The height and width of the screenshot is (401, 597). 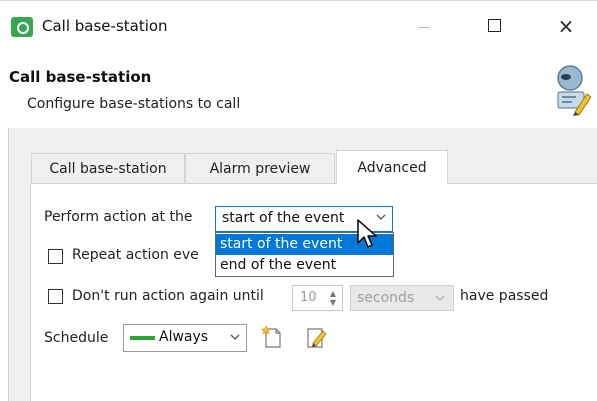 I want to click on close-button: ×, so click(x=566, y=26).